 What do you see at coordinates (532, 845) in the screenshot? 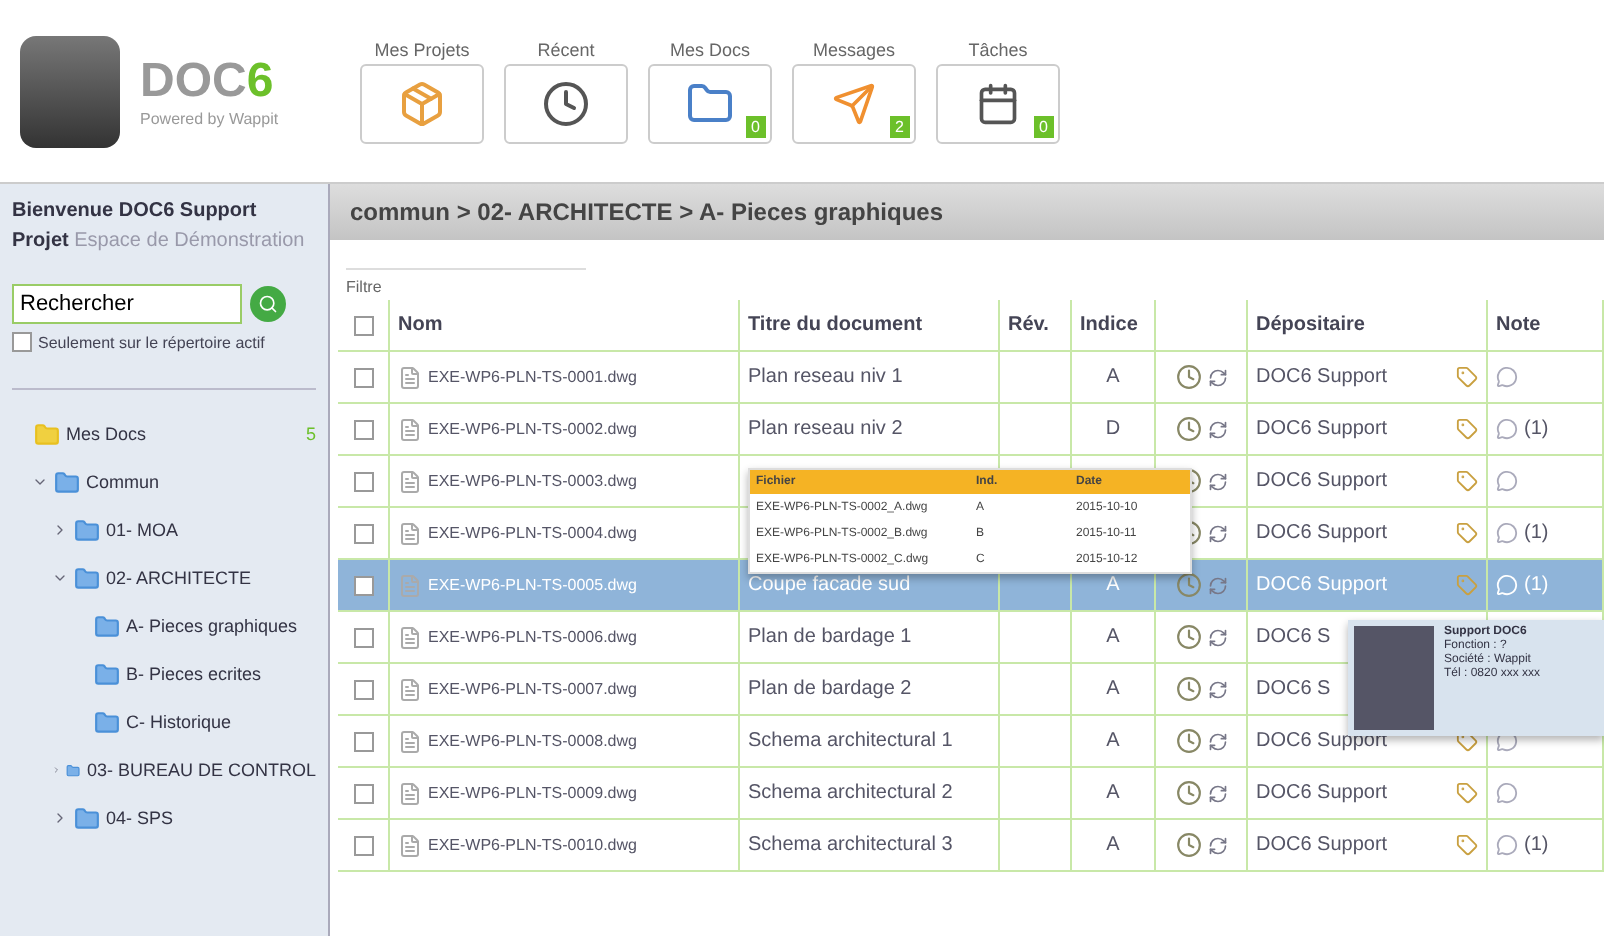
I see `file-name: EXE-WP6-PLN-TS-0010.dwg` at bounding box center [532, 845].